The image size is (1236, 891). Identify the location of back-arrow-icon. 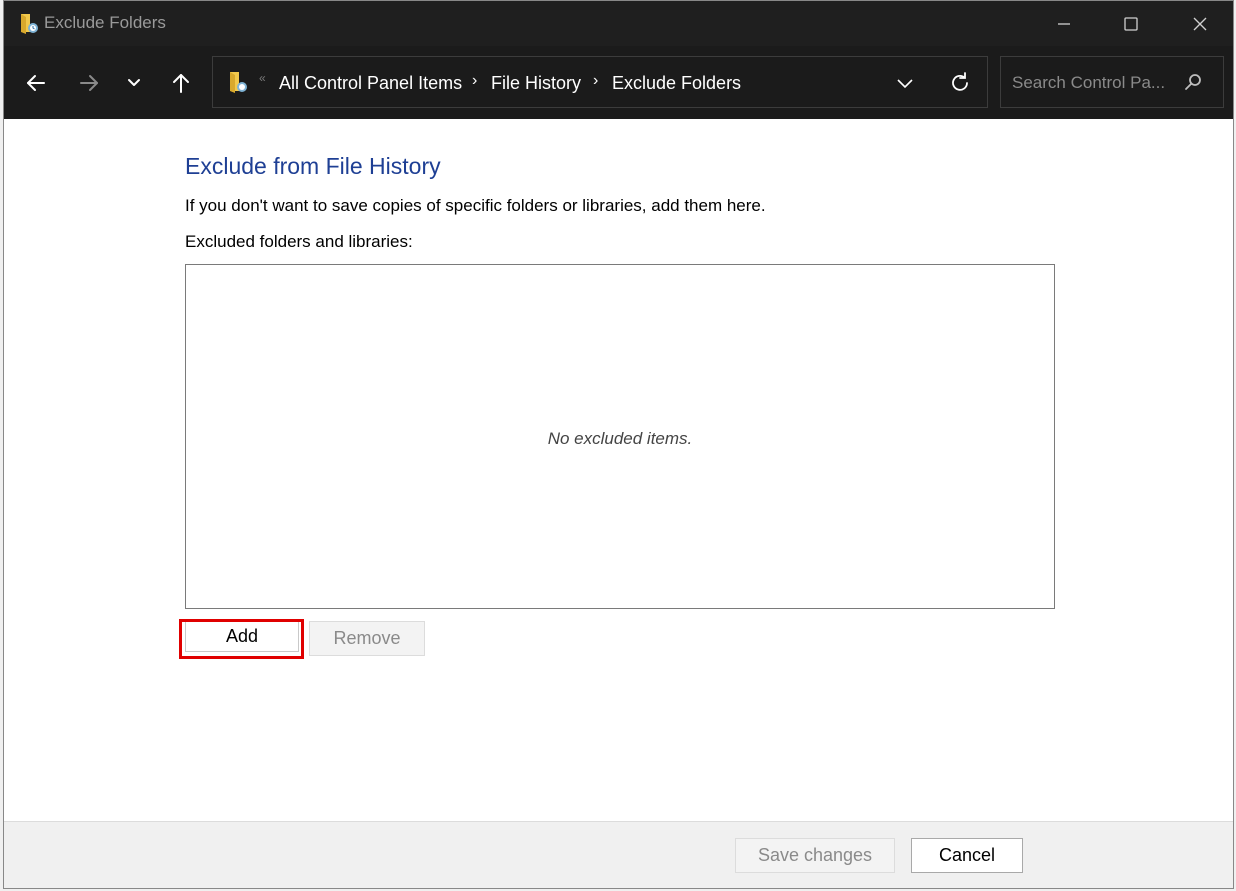
(36, 83).